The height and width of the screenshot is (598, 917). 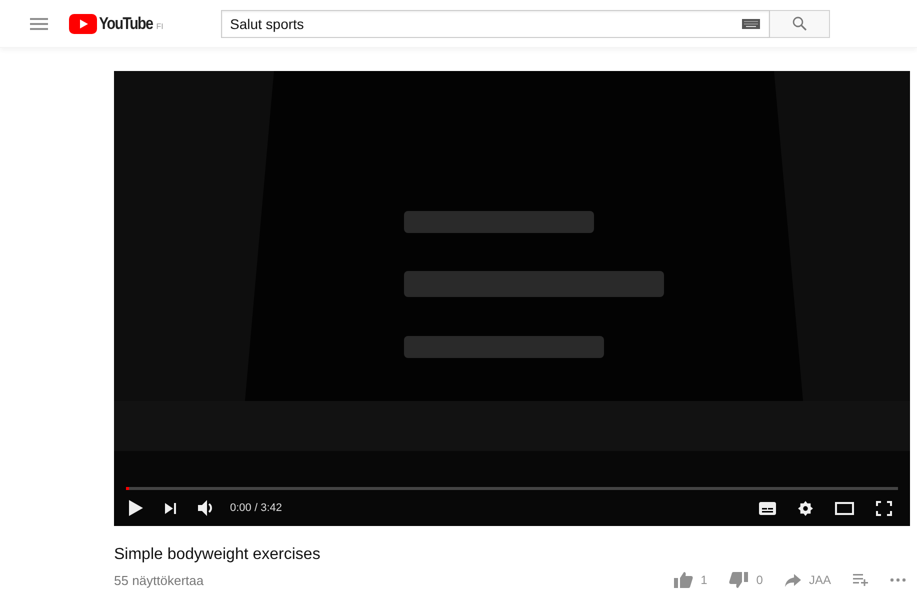 I want to click on thumbs-up-icon, so click(x=683, y=580).